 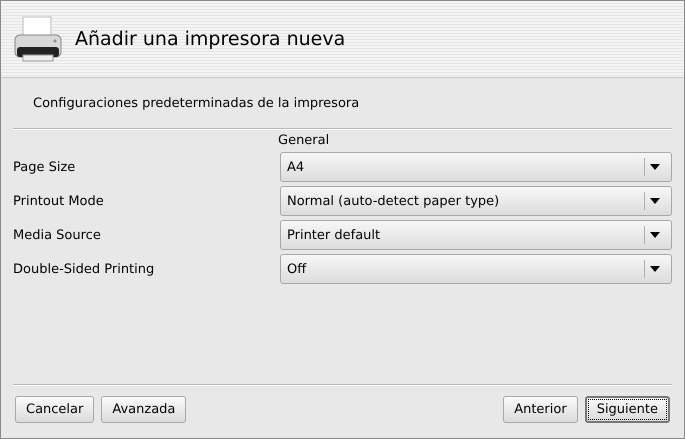 What do you see at coordinates (58, 201) in the screenshot?
I see `option-label: Printout Mode` at bounding box center [58, 201].